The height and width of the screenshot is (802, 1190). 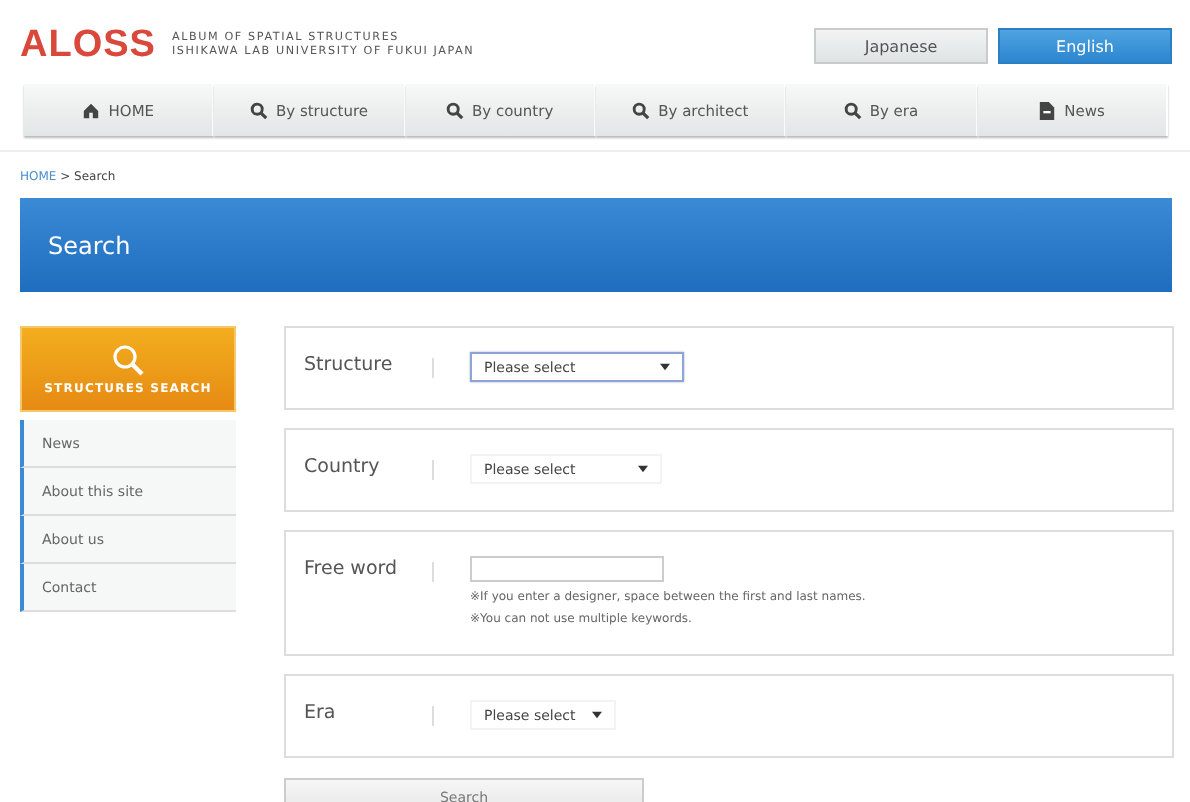 I want to click on logo: ALOSS, so click(x=88, y=46).